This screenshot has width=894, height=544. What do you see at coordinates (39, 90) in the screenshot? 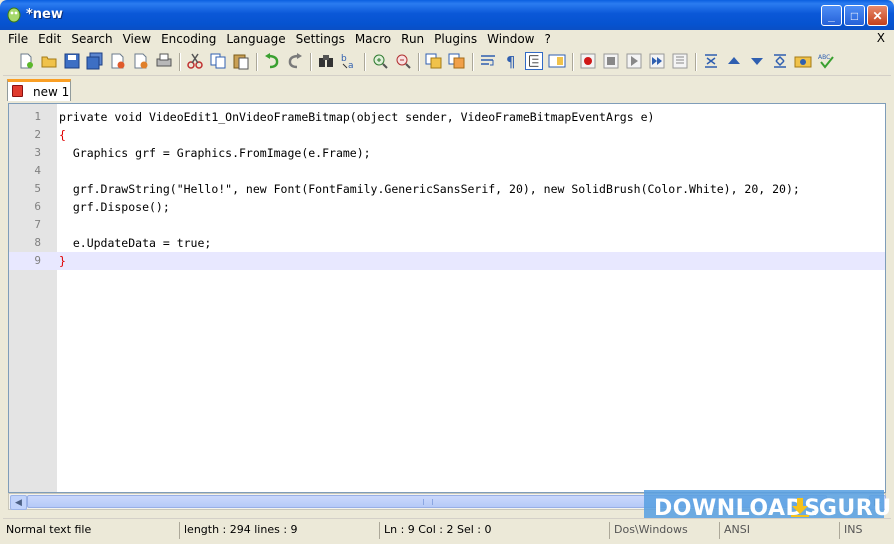
I see `tab-new-1: new 1` at bounding box center [39, 90].